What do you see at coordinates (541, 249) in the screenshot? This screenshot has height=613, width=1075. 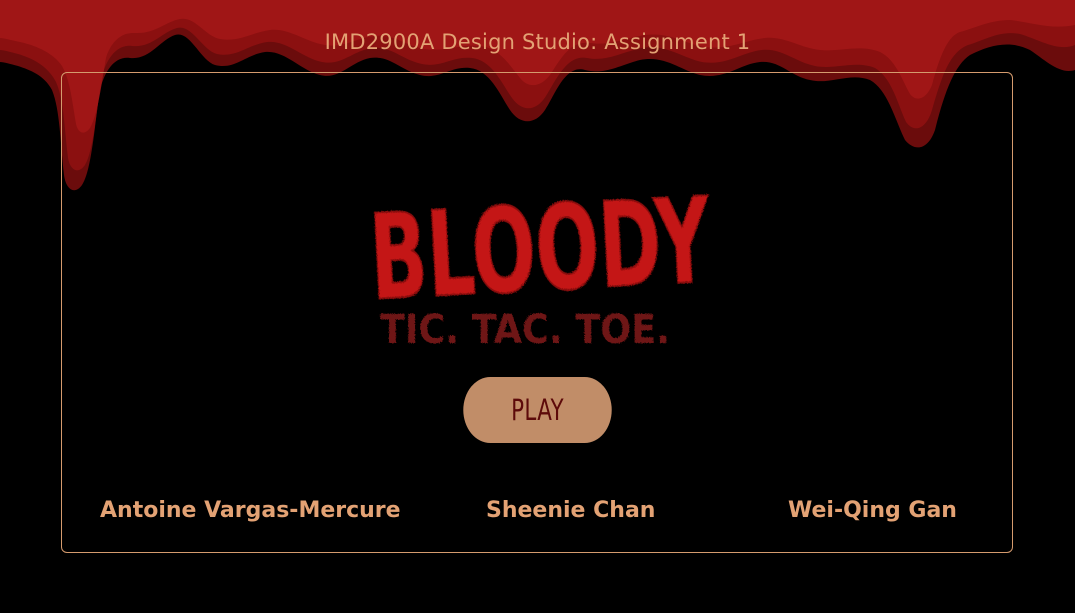 I see `logo-main-text: BLOODY` at bounding box center [541, 249].